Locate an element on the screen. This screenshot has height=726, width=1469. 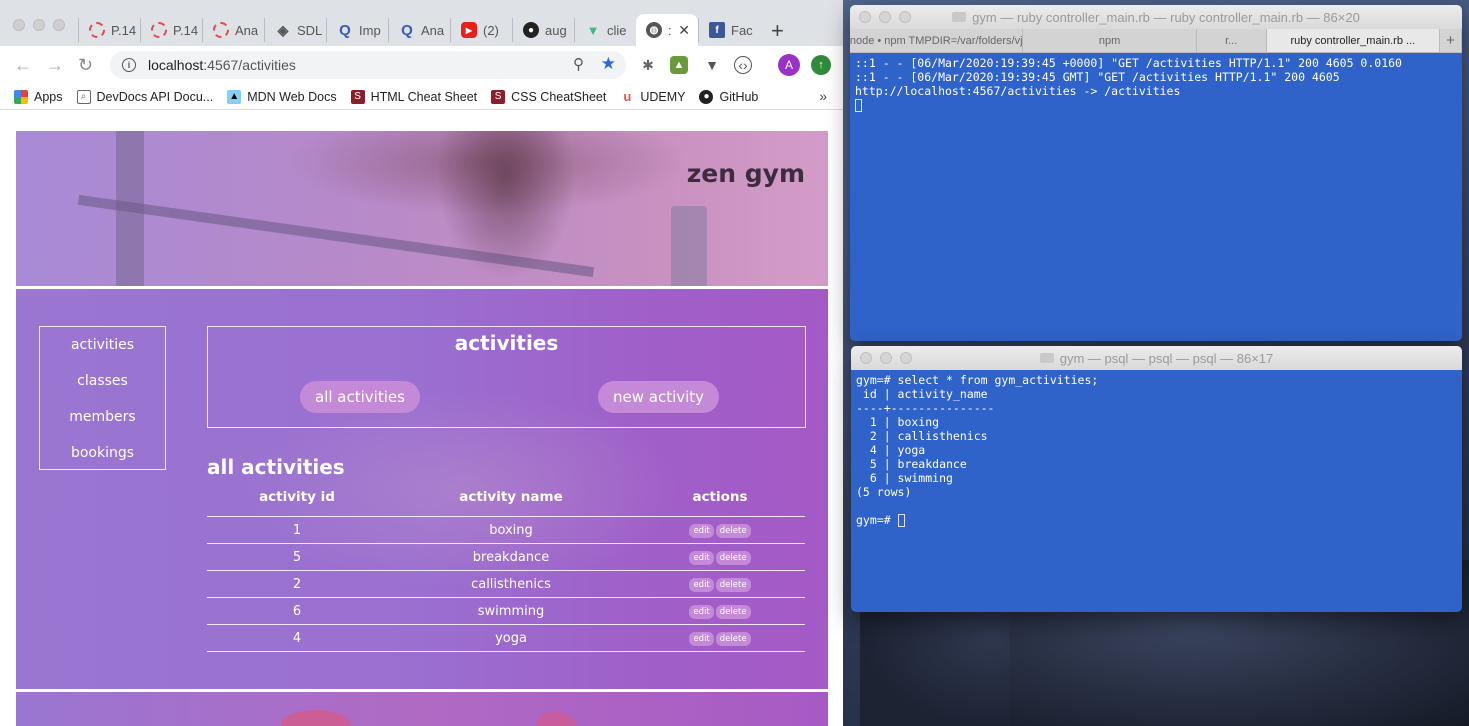
bookmark-udemy: u UDEMY is located at coordinates (652, 96).